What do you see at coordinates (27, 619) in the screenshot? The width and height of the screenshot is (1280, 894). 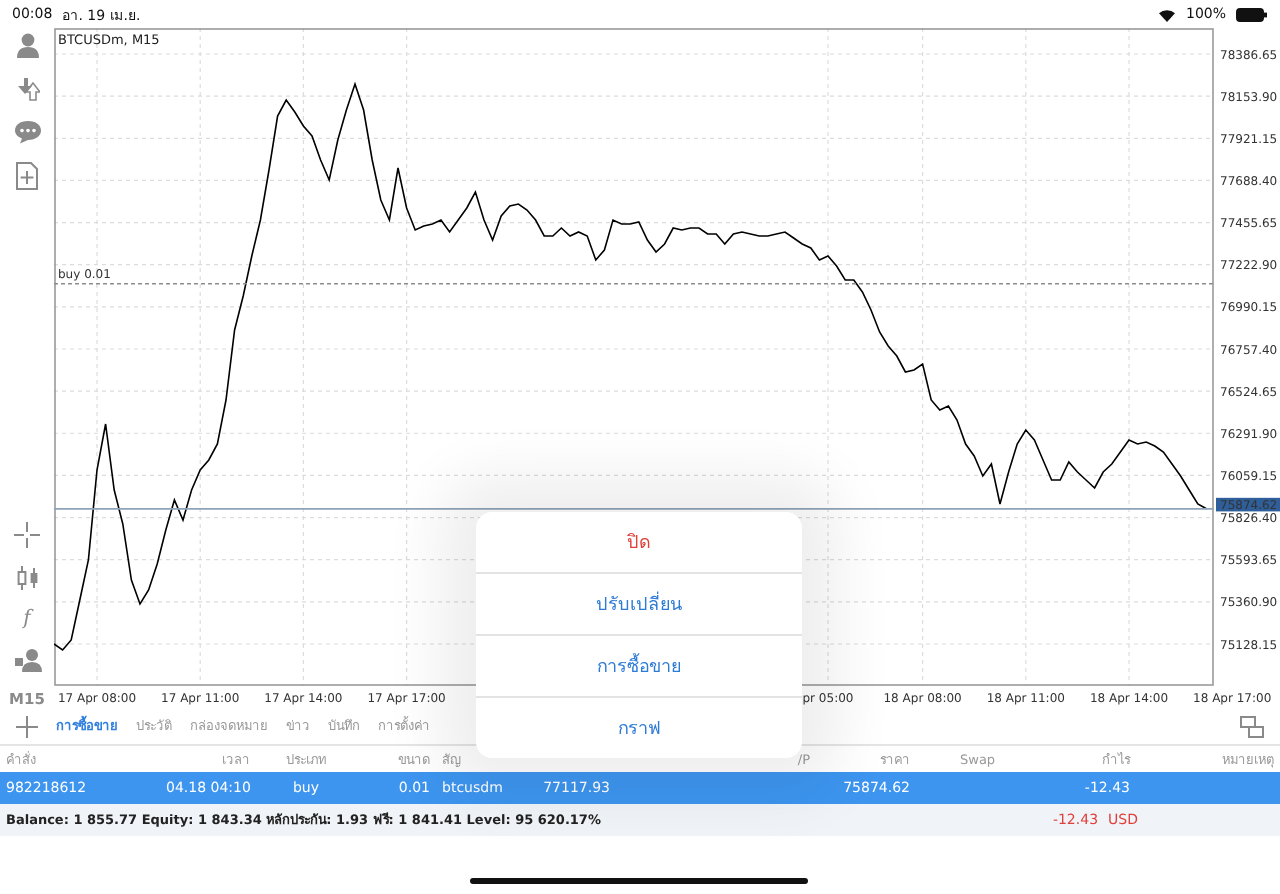 I see `indicator-button: f` at bounding box center [27, 619].